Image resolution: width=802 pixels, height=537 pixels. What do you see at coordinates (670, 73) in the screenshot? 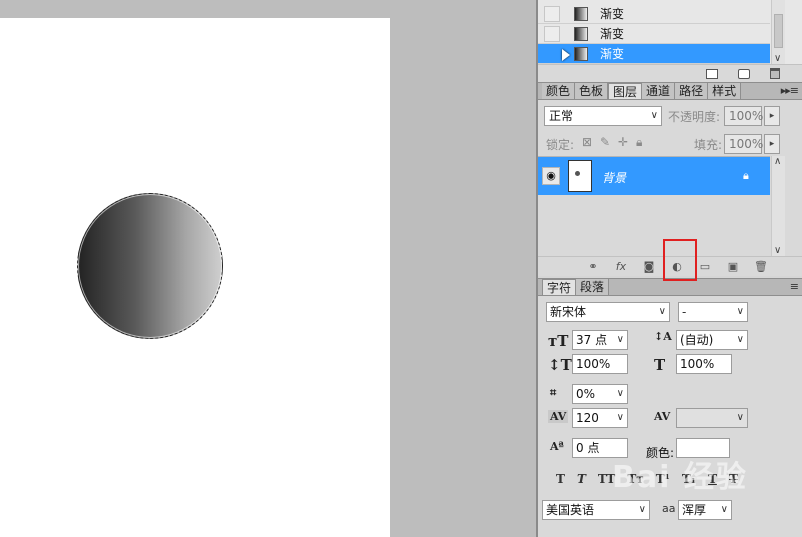
I see `history-footer` at bounding box center [670, 73].